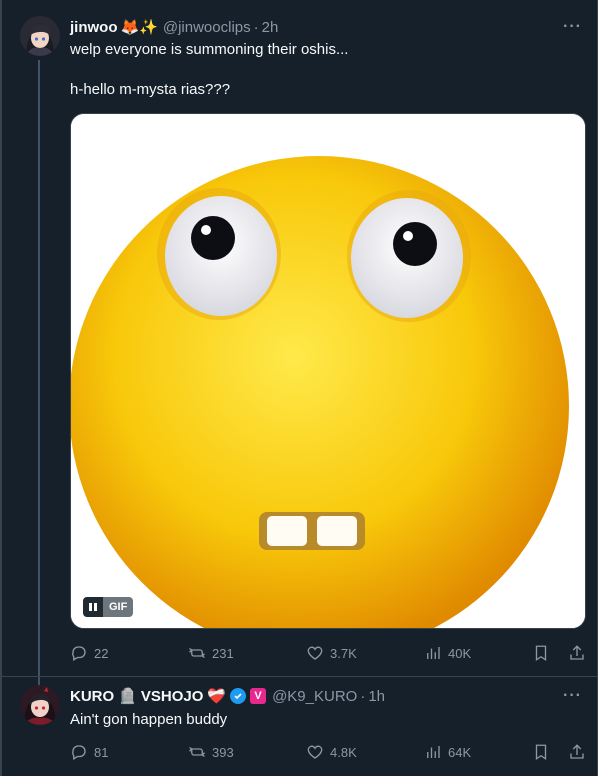  What do you see at coordinates (127, 696) in the screenshot?
I see `name-emojis: 🪦` at bounding box center [127, 696].